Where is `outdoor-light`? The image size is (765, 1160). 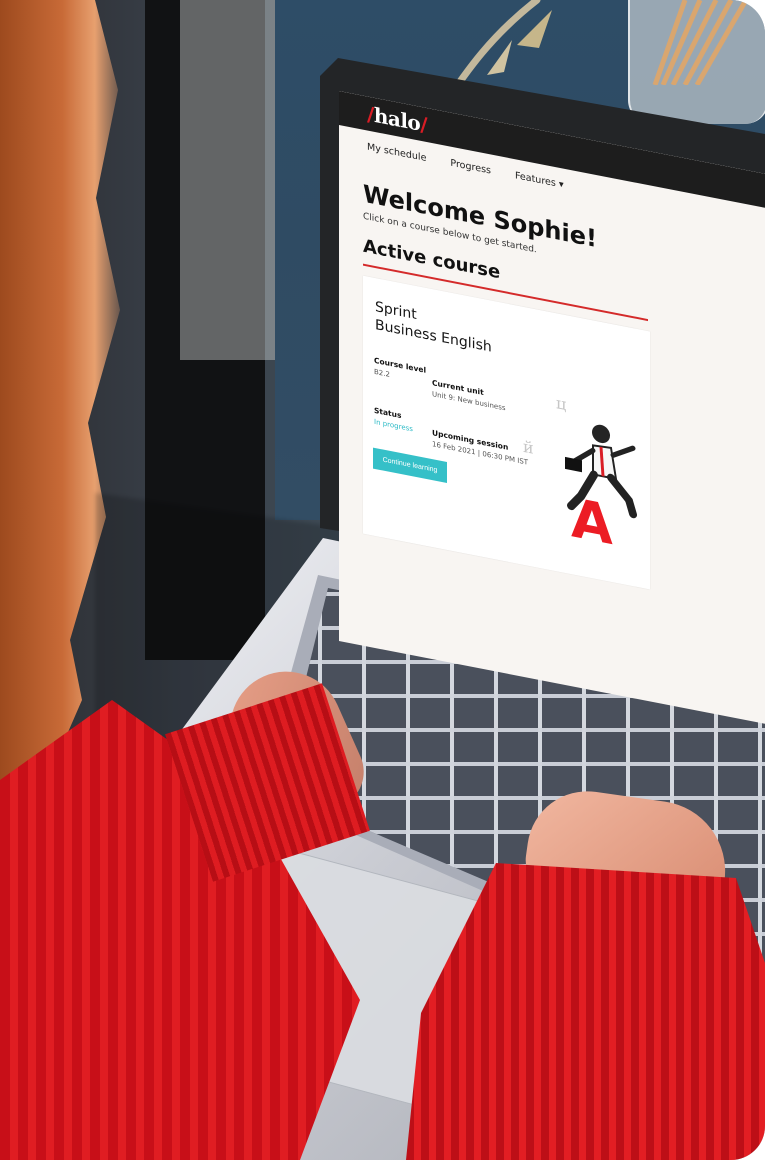 outdoor-light is located at coordinates (227, 180).